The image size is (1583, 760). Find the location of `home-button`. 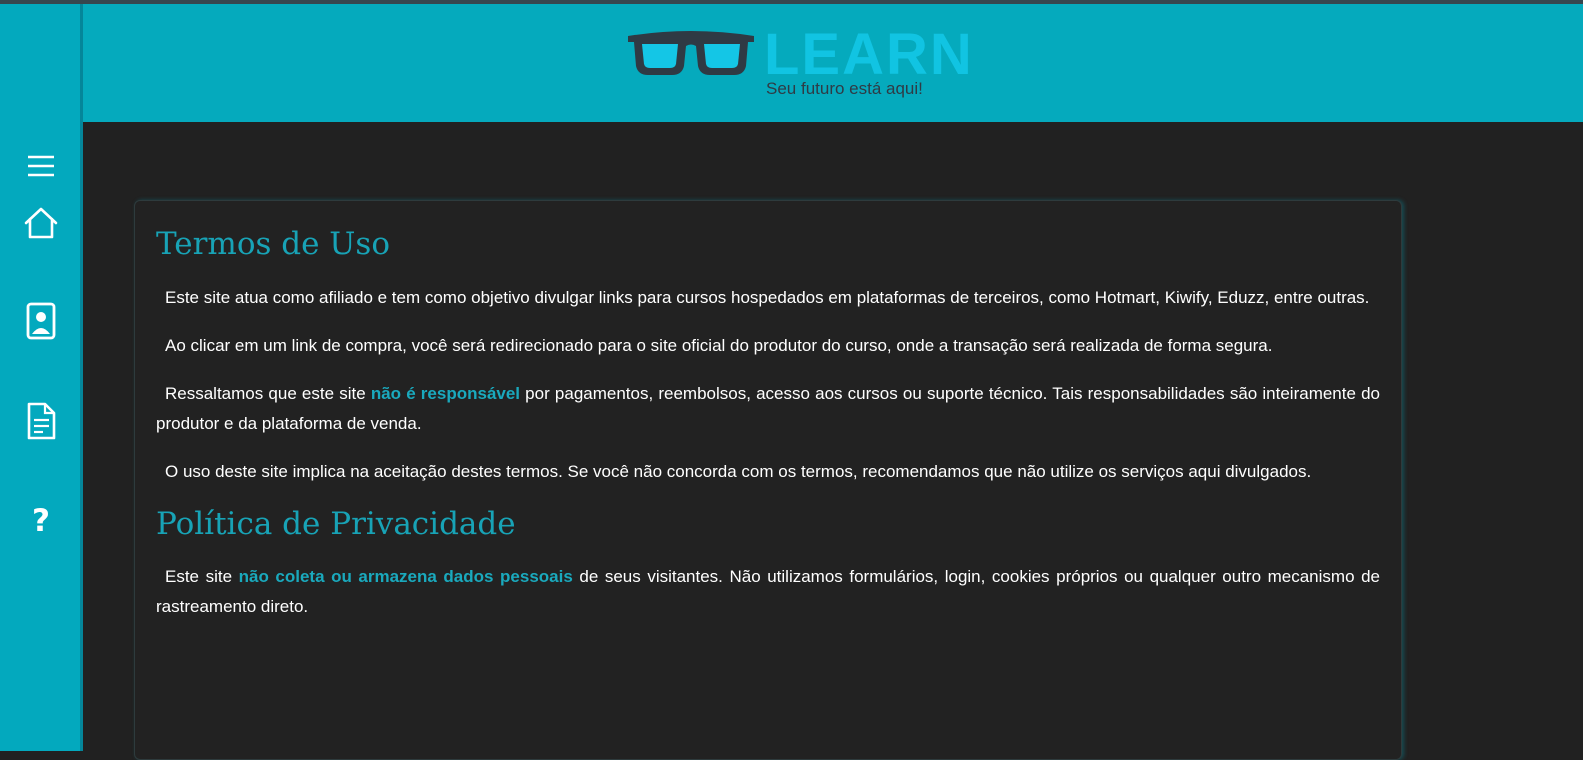

home-button is located at coordinates (41, 223).